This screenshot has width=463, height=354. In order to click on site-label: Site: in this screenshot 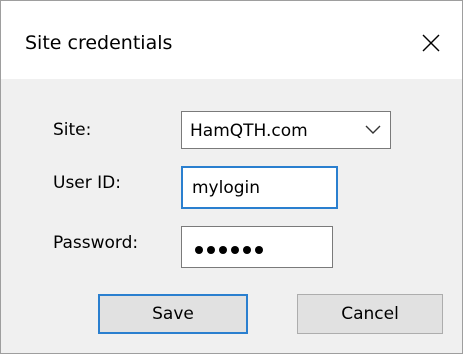, I will do `click(72, 130)`.